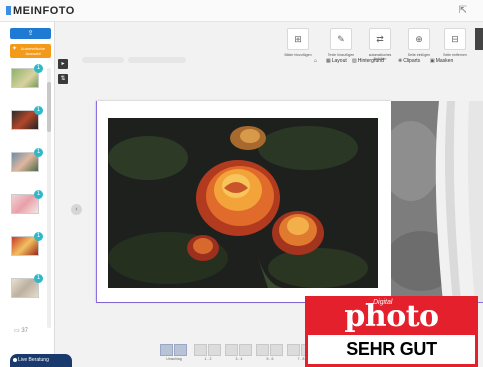 This screenshot has width=483, height=367. What do you see at coordinates (315, 61) in the screenshot?
I see `home-icon: ⌂` at bounding box center [315, 61].